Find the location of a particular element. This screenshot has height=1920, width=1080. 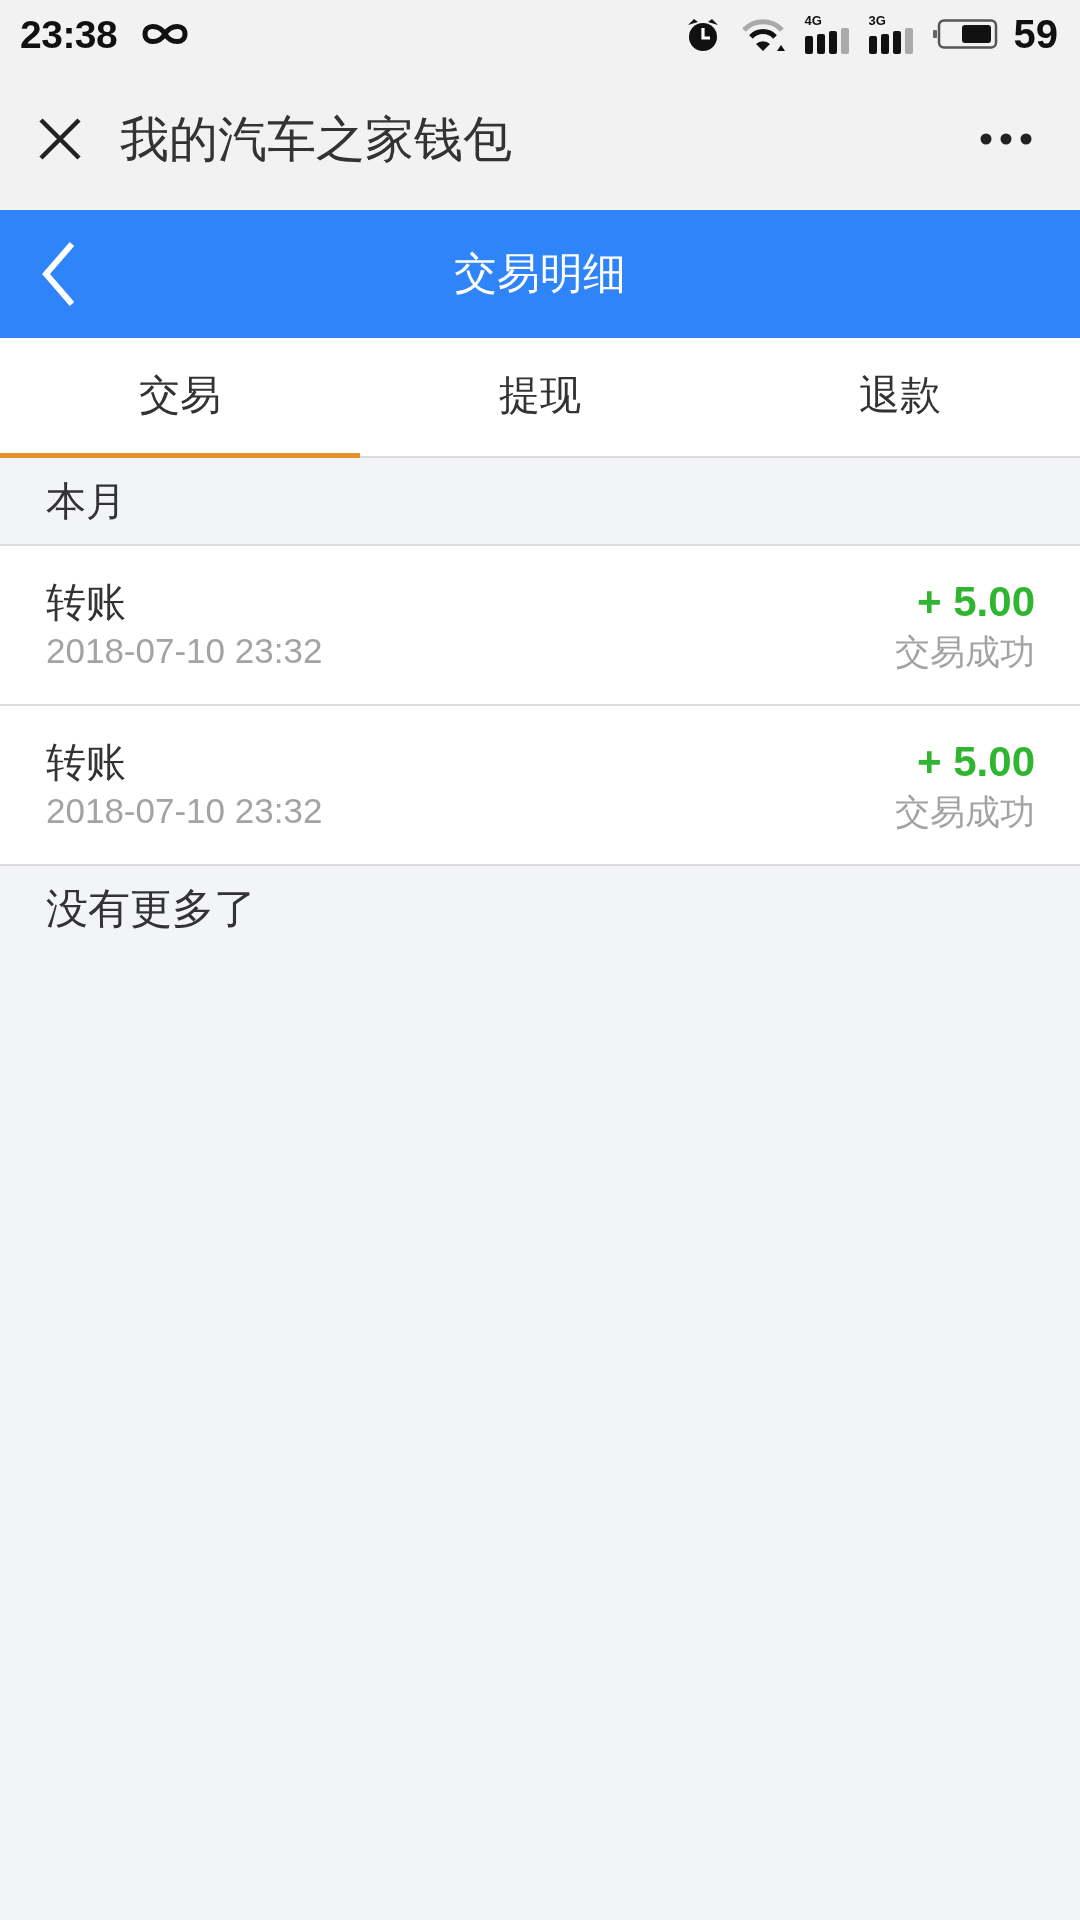

tab: 退款 is located at coordinates (900, 398).